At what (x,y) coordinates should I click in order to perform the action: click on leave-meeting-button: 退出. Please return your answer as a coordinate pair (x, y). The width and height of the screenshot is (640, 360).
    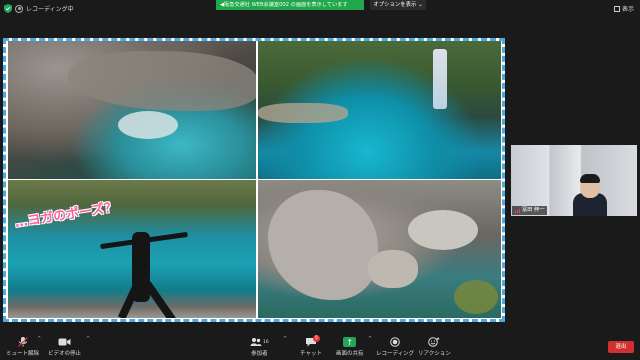
    Looking at the image, I should click on (621, 347).